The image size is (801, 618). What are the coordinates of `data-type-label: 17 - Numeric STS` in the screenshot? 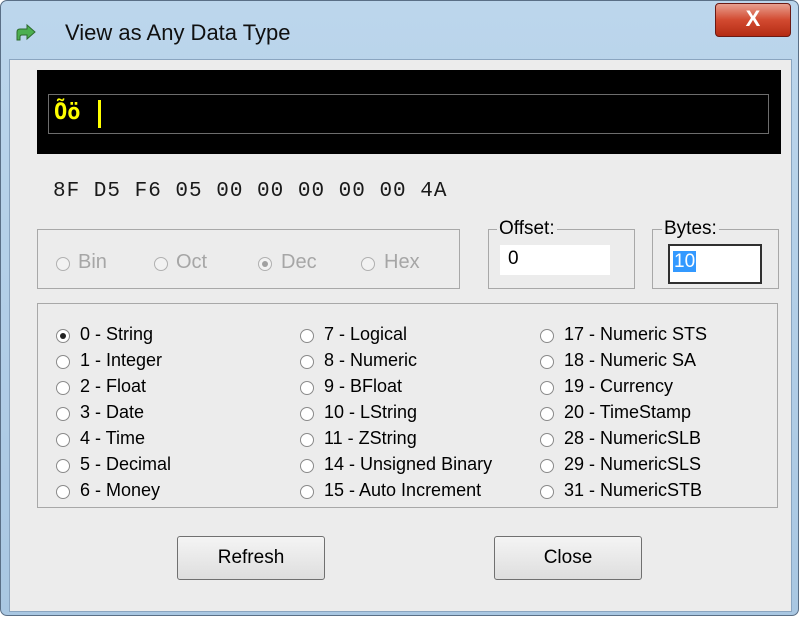 It's located at (636, 334).